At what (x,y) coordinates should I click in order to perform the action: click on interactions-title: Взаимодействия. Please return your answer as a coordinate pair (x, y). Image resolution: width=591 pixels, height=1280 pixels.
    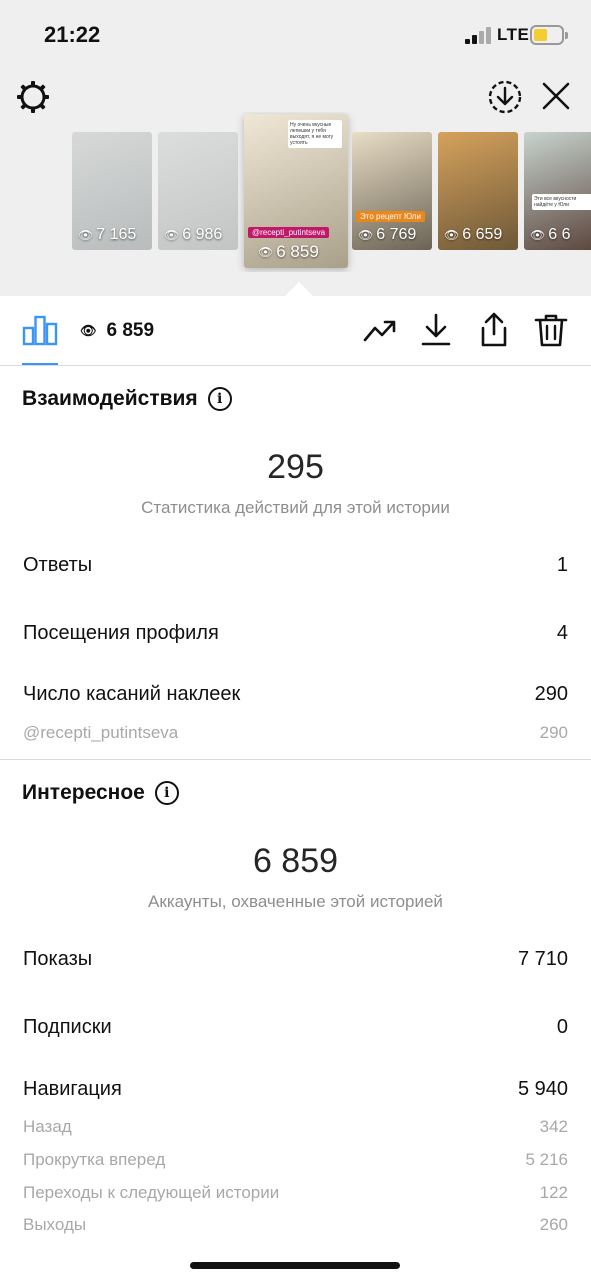
    Looking at the image, I should click on (110, 398).